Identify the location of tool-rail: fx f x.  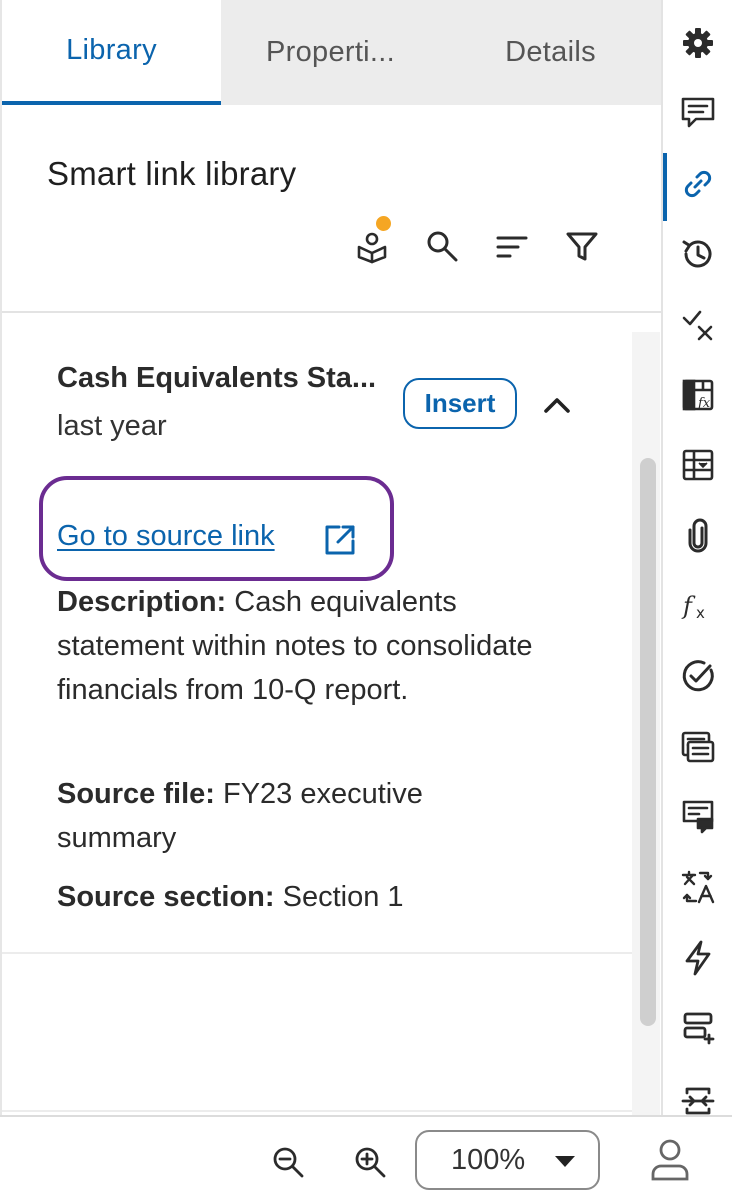
(696, 557).